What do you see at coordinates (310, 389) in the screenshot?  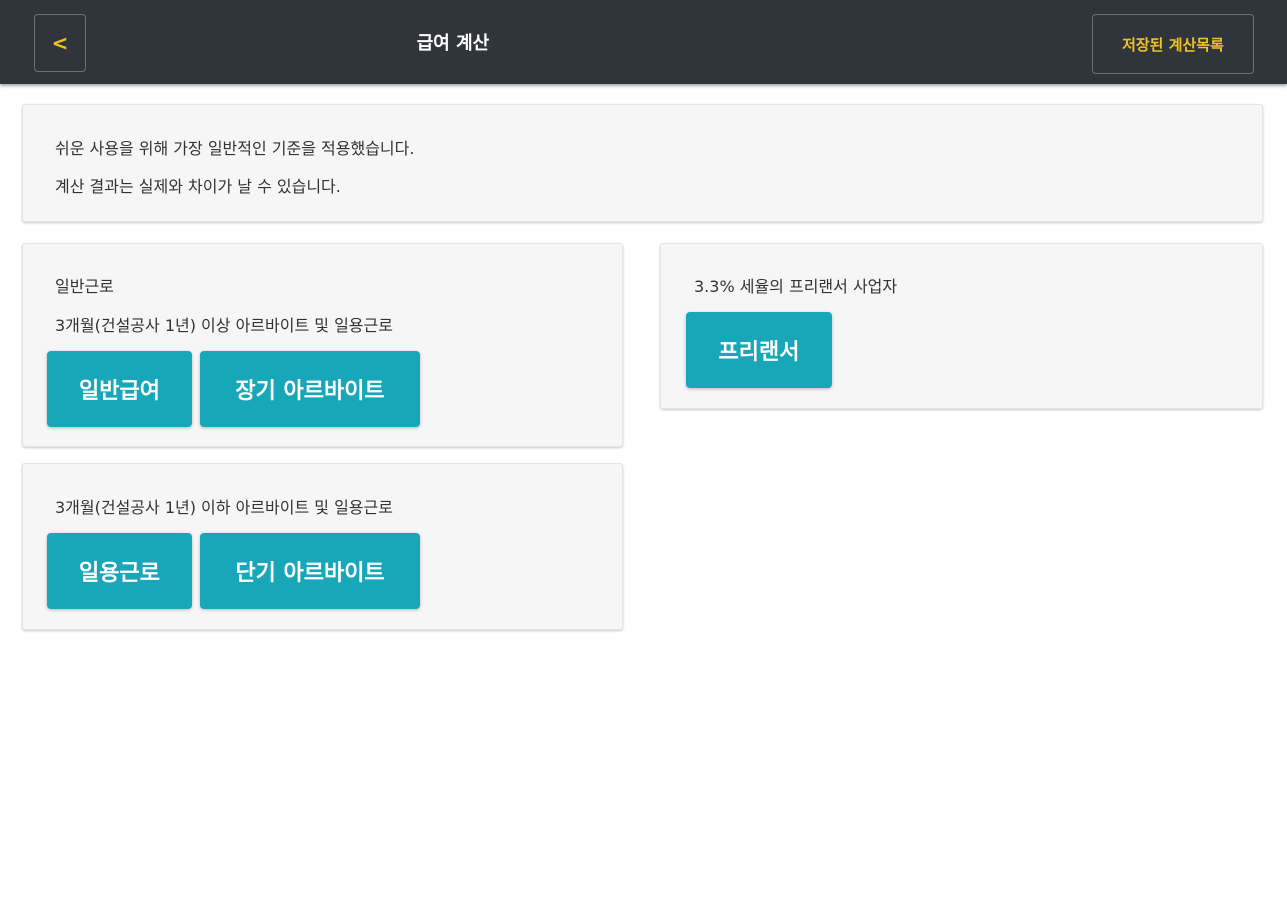 I see `long-term-parttime-button: 장기 아르바이트` at bounding box center [310, 389].